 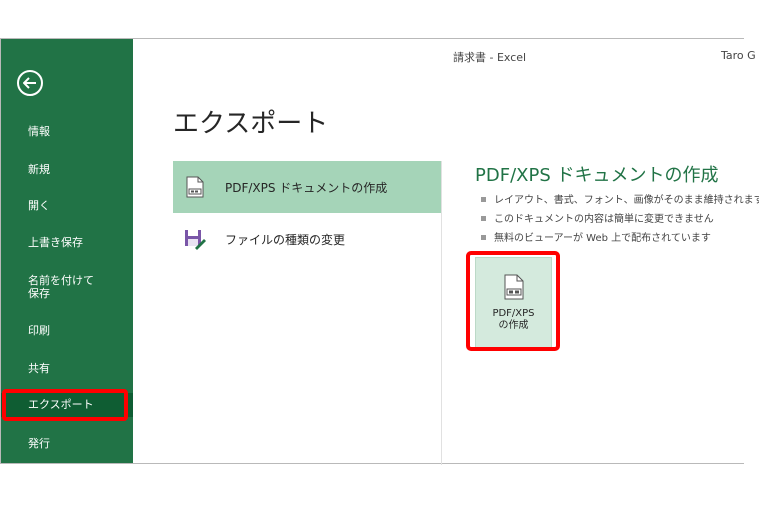 I want to click on create-button-highlight-outline, so click(x=513, y=301).